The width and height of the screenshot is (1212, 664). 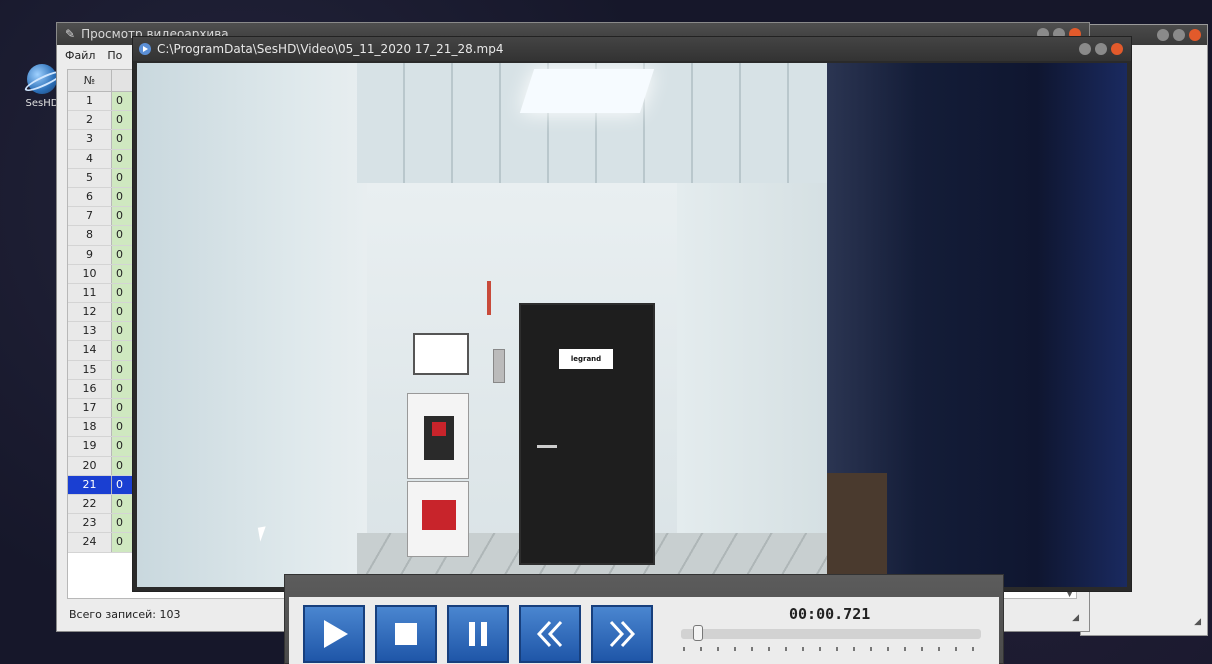 I want to click on rewind-icon, so click(x=549, y=634).